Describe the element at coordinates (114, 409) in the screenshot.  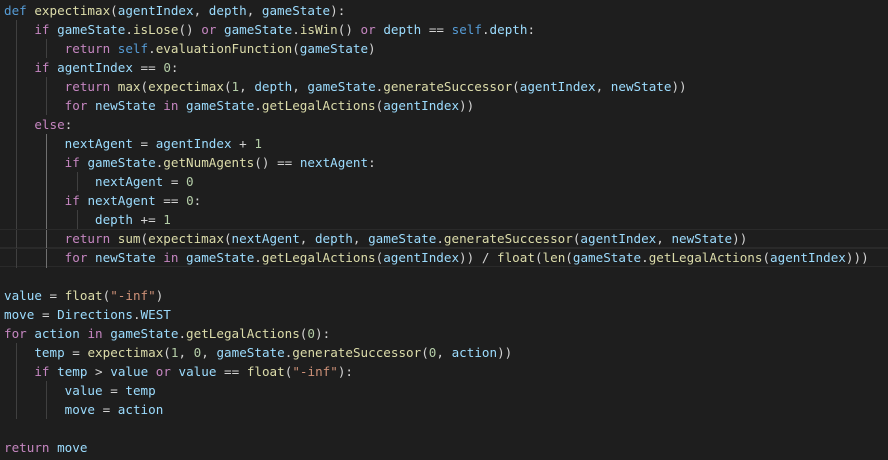
I see `code-text: move = action` at that location.